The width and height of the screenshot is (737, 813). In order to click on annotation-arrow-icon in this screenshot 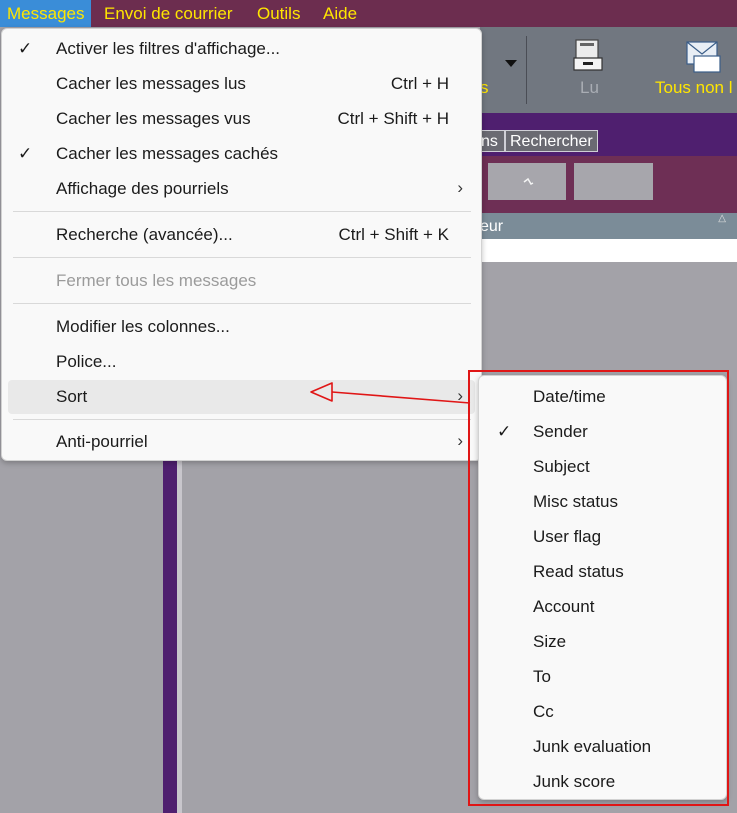, I will do `click(390, 393)`.